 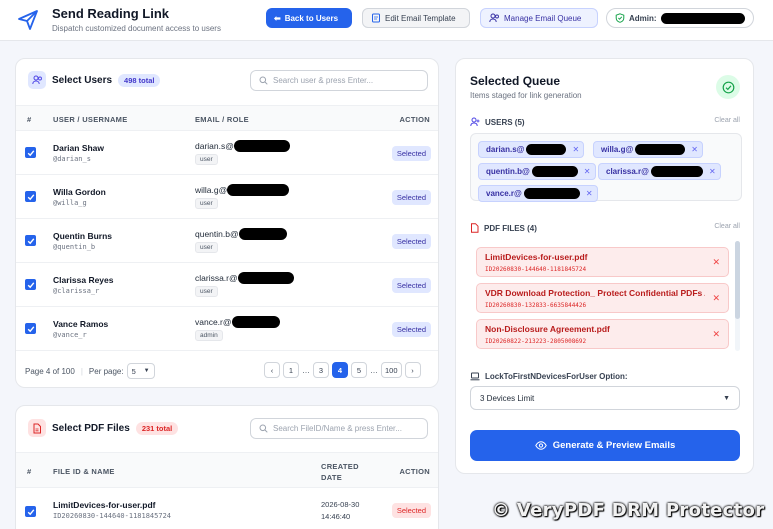 I want to click on user-chip: quentin.b@ ✕, so click(x=537, y=171).